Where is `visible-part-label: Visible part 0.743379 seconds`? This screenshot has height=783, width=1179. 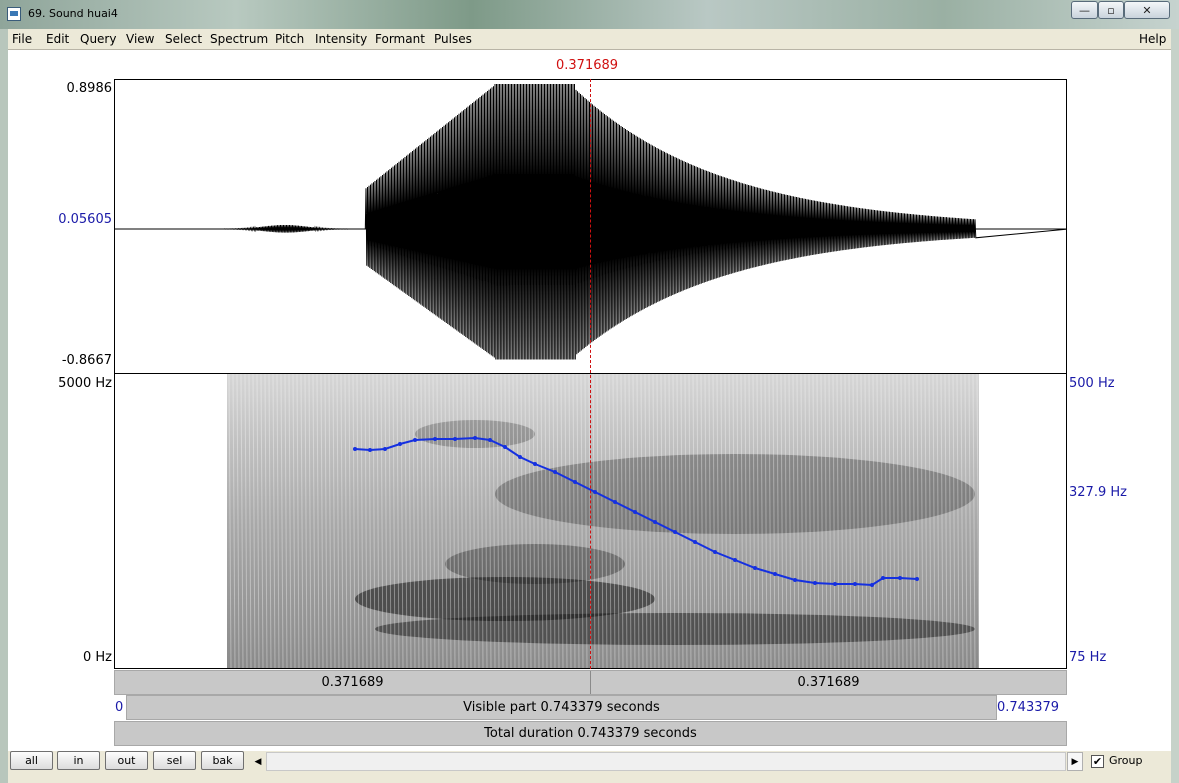
visible-part-label: Visible part 0.743379 seconds is located at coordinates (561, 707).